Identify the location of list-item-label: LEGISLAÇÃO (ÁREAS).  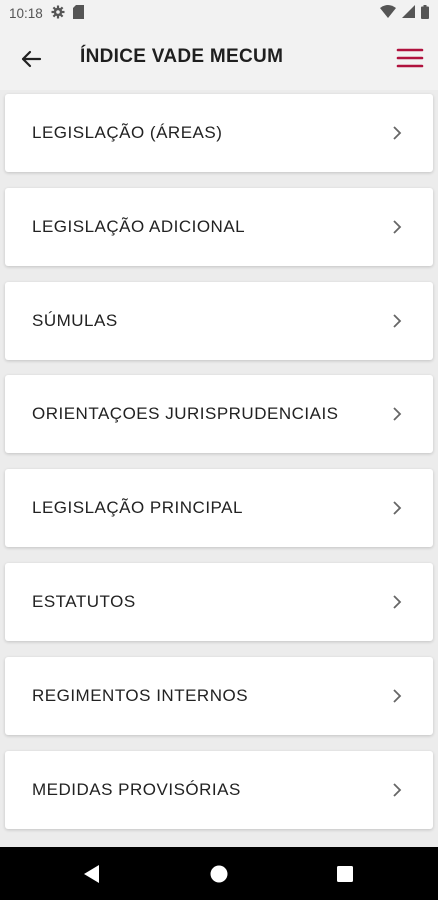
(127, 132).